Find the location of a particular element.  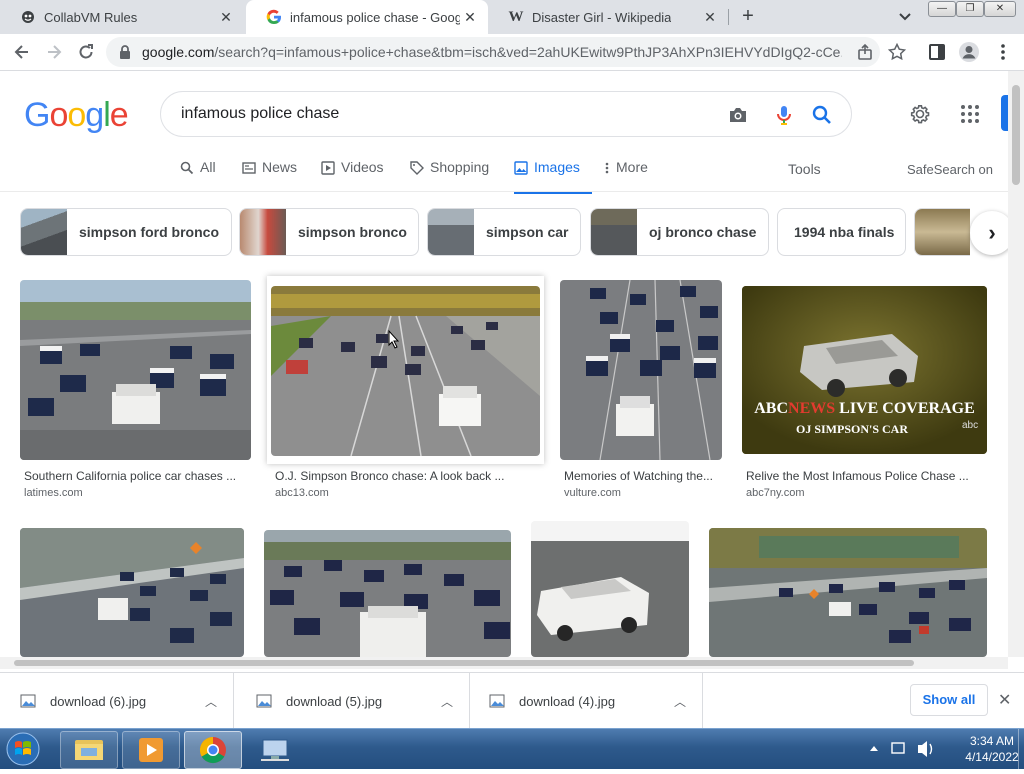

kebab-menu-icon is located at coordinates (1003, 52).